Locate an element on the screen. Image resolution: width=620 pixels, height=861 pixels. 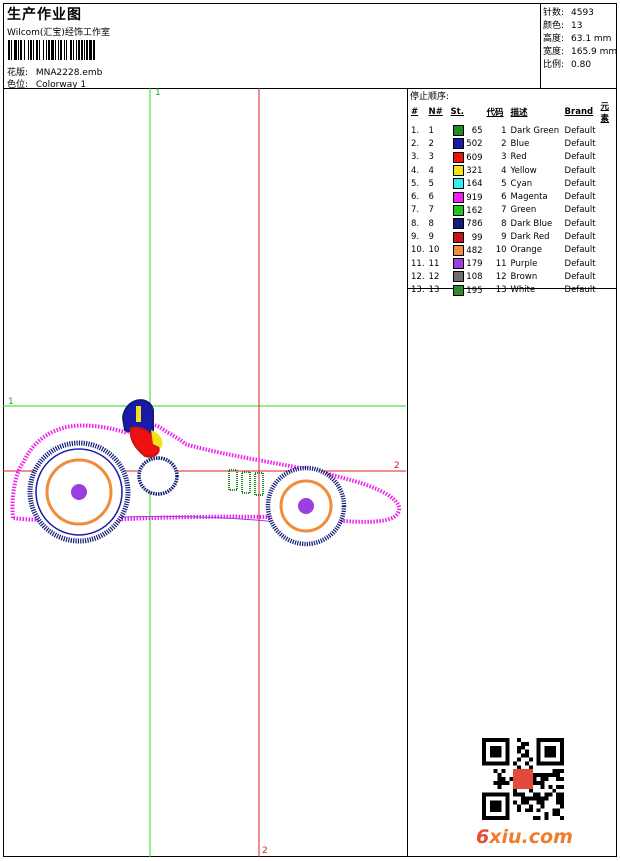
stitch-count: 321 is located at coordinates (474, 171).